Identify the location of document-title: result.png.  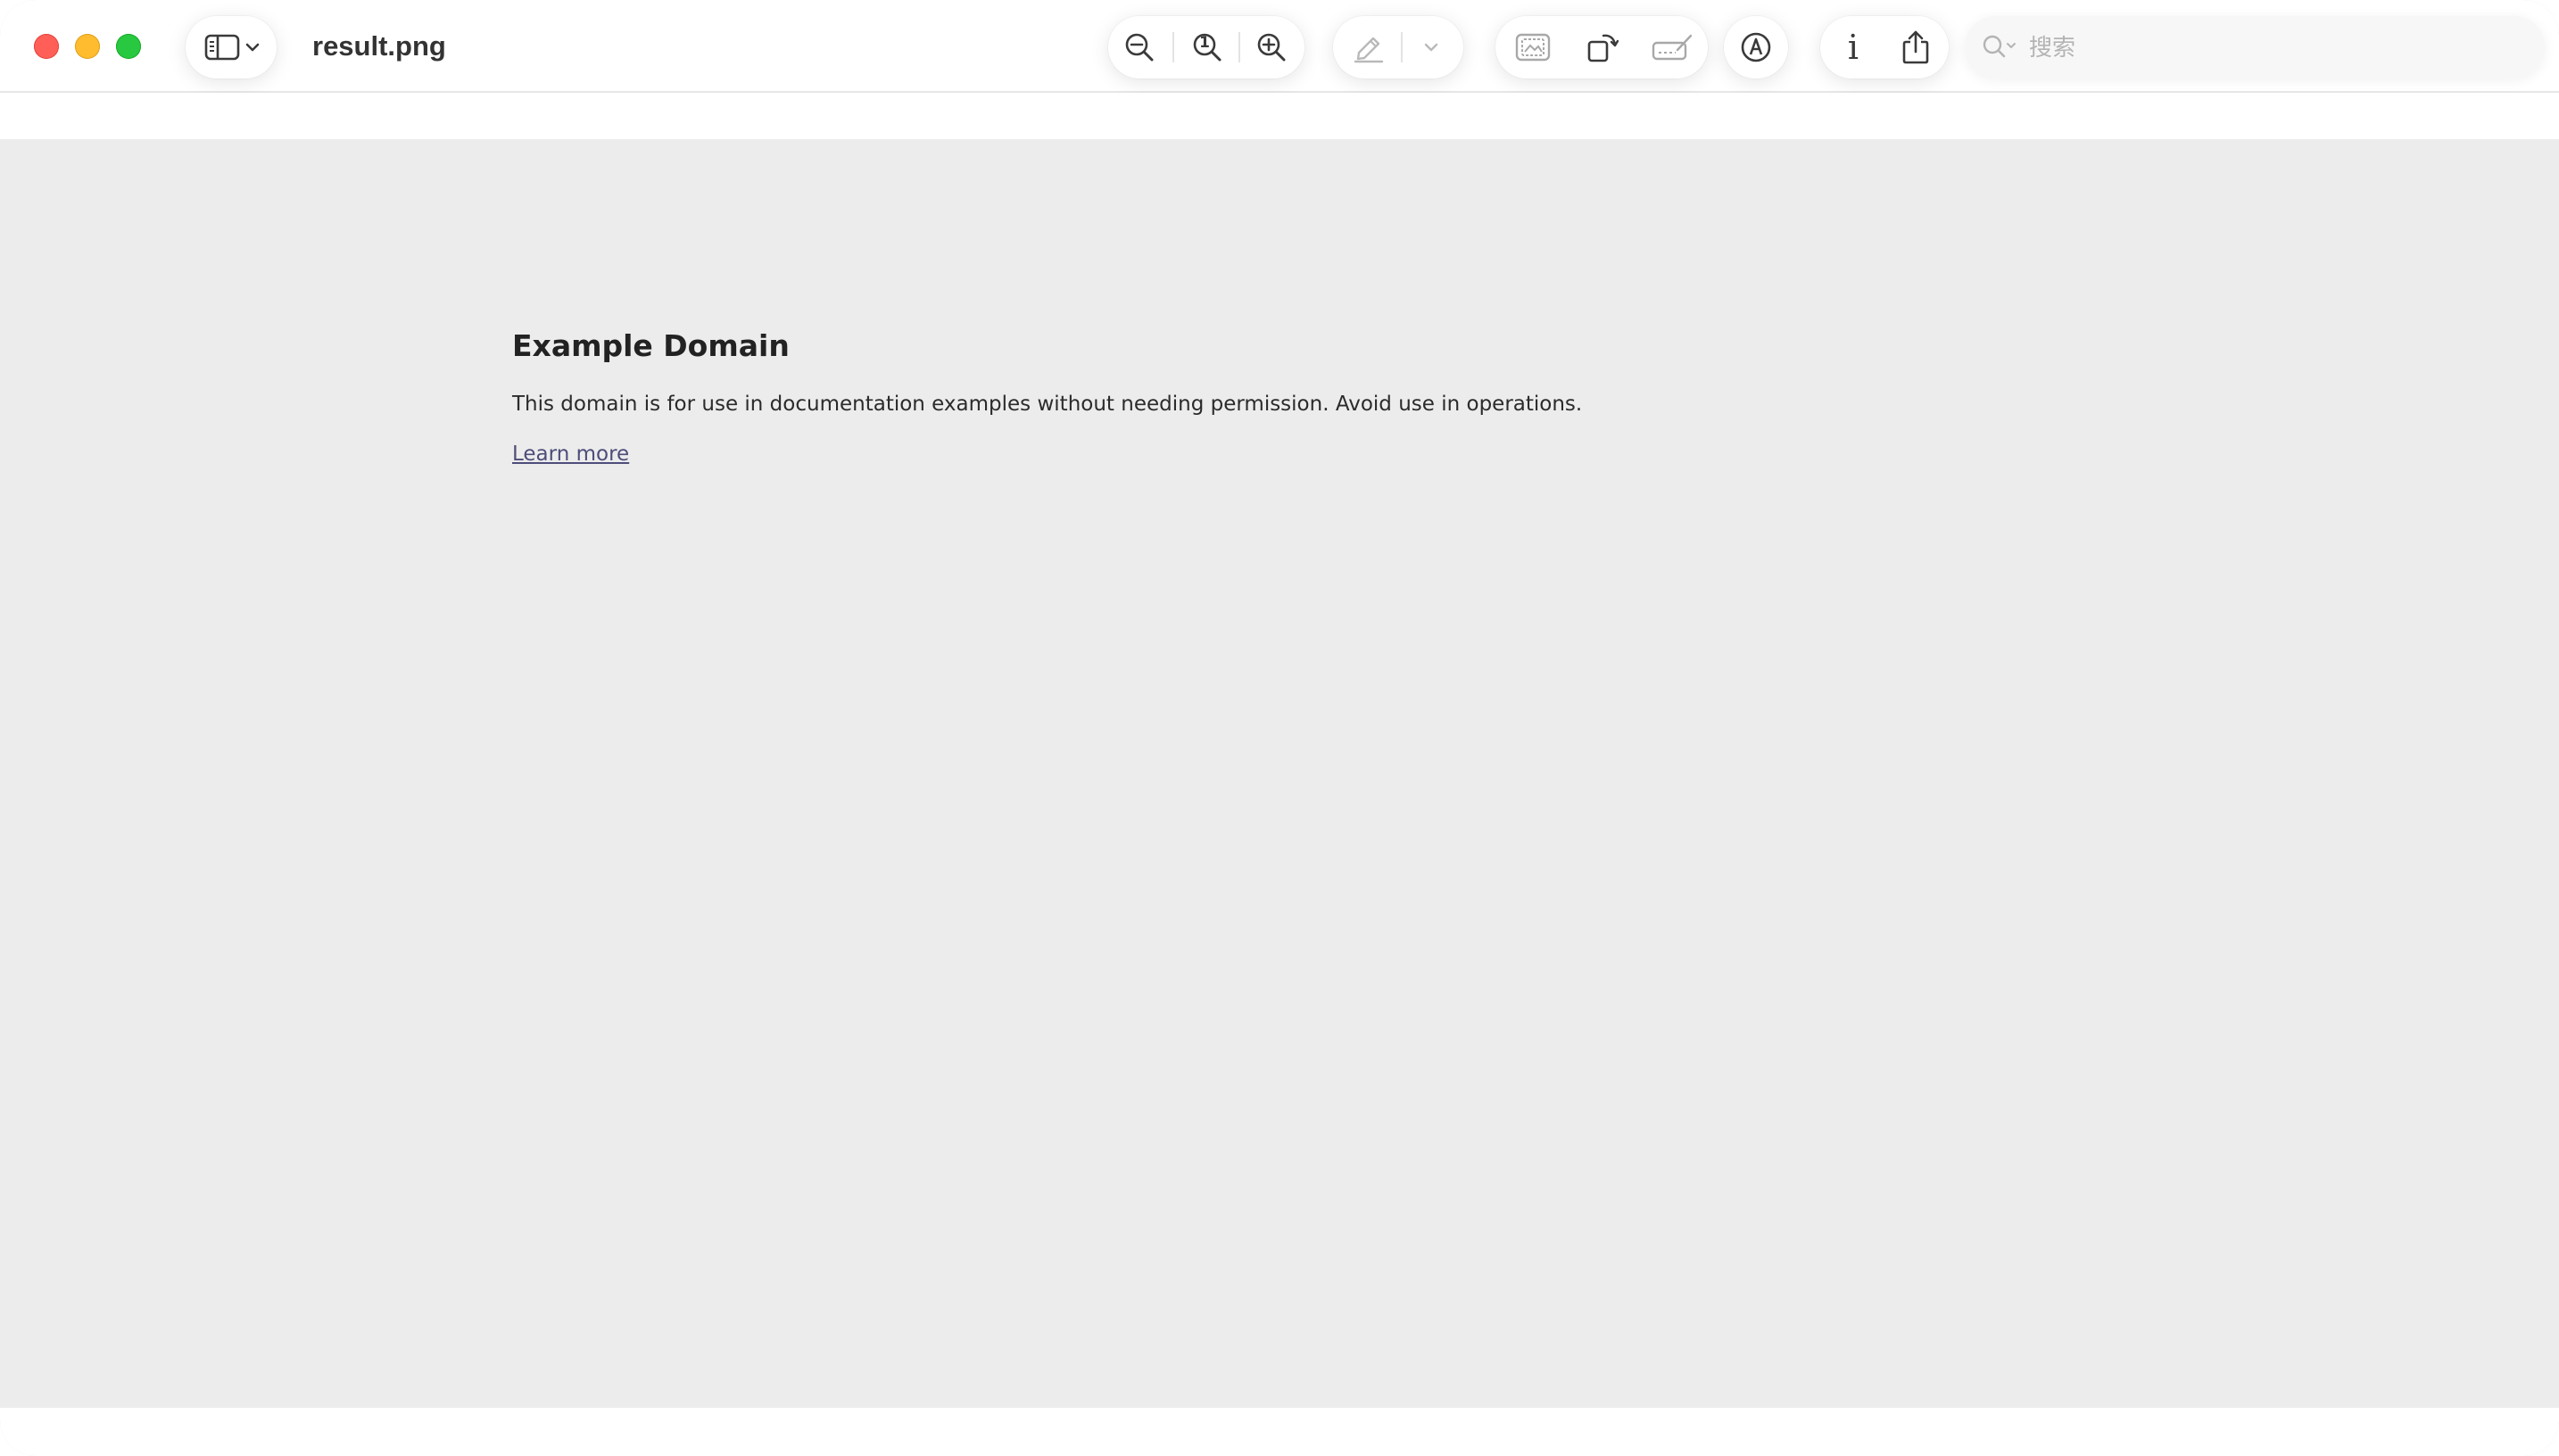
(379, 46).